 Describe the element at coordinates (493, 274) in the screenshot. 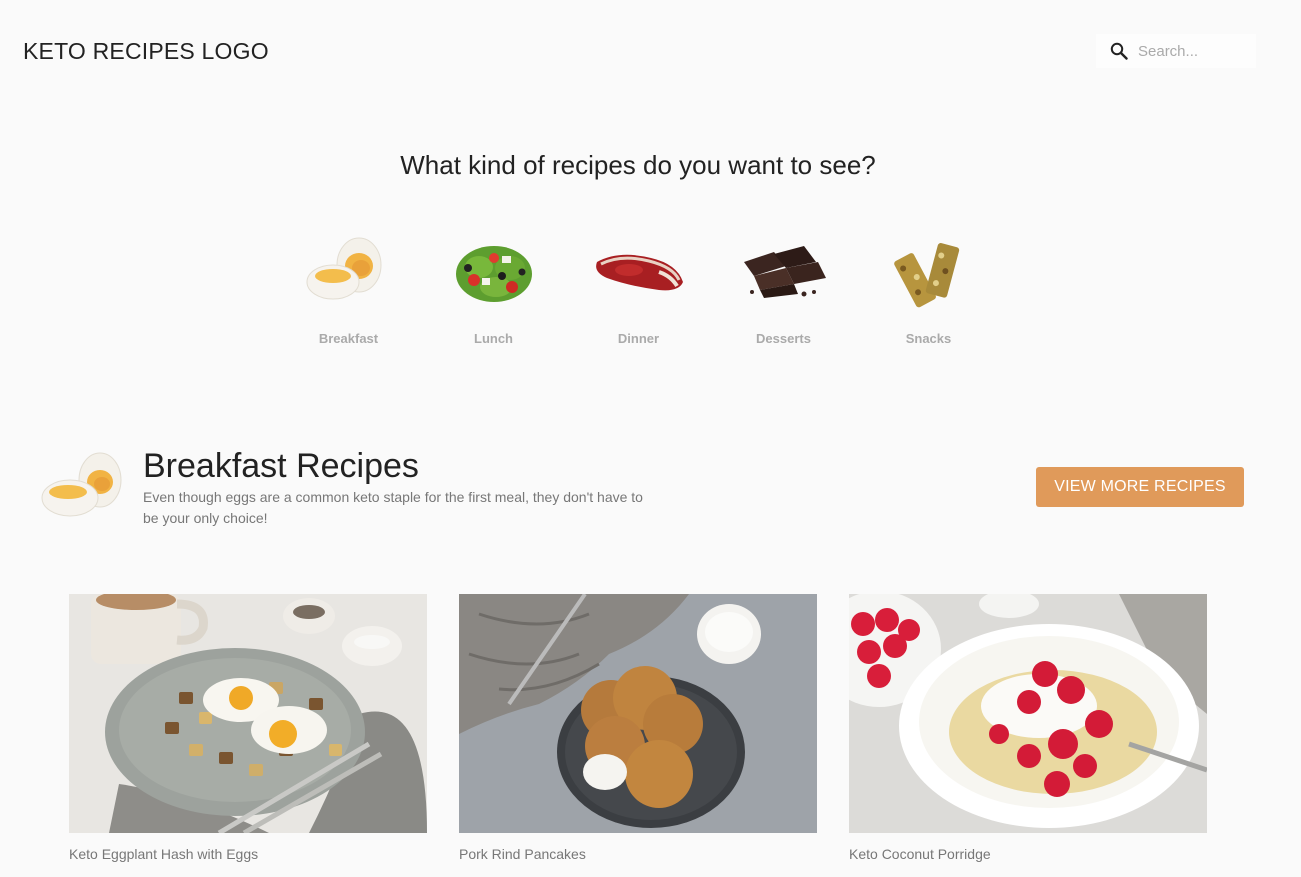

I see `salad-image` at that location.